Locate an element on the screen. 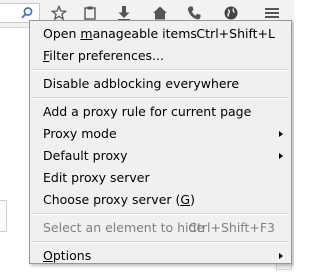 The width and height of the screenshot is (320, 272). menu-item-label: Proxy mode is located at coordinates (80, 133).